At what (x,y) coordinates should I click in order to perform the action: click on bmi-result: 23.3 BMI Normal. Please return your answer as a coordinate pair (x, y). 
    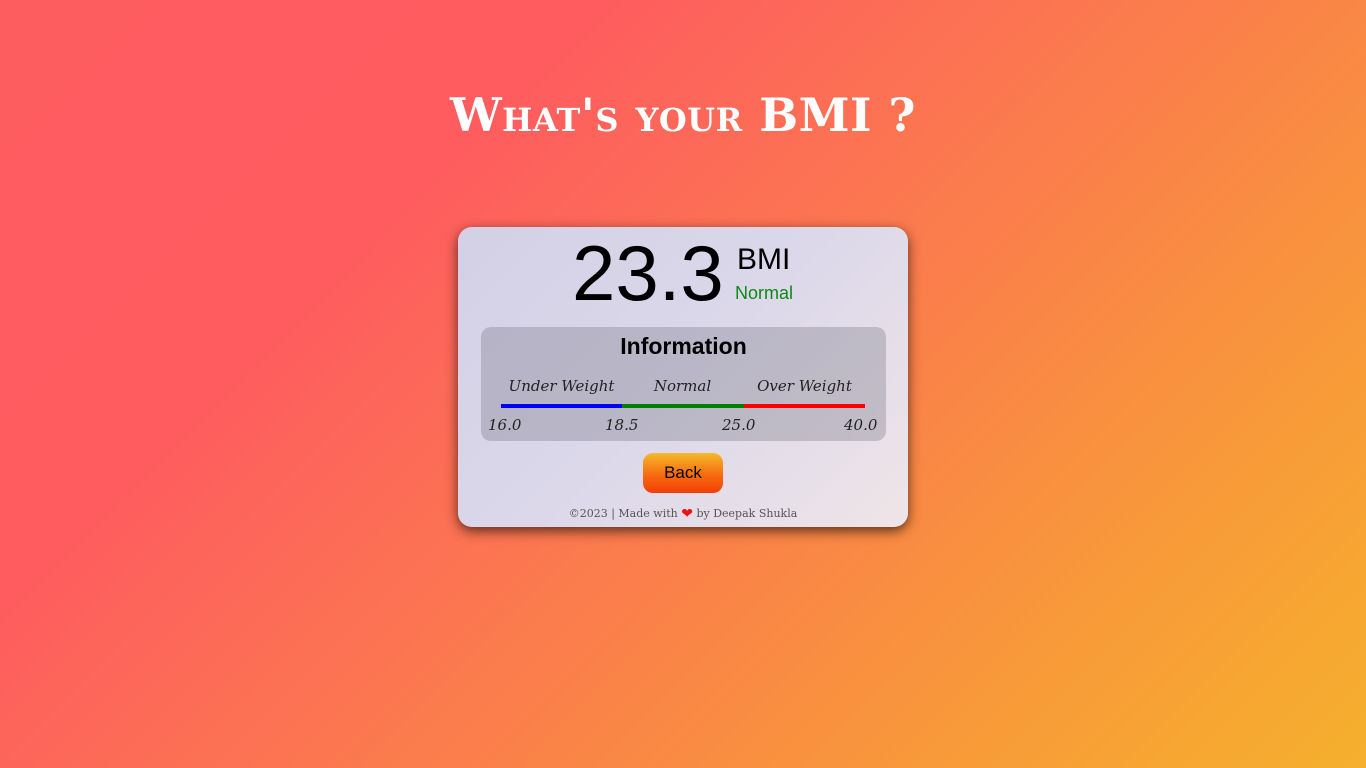
    Looking at the image, I should click on (683, 273).